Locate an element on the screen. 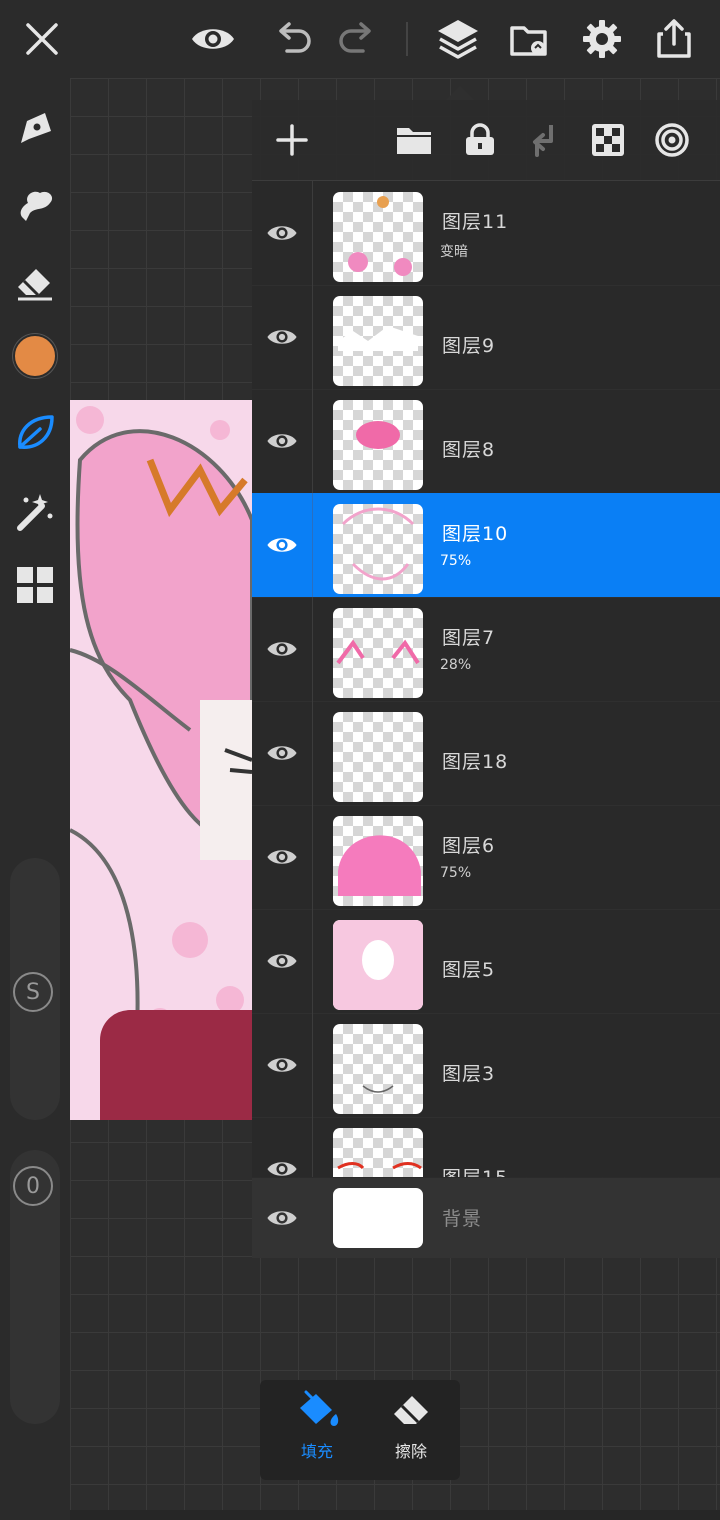 The image size is (720, 1520). folder-icon is located at coordinates (414, 140).